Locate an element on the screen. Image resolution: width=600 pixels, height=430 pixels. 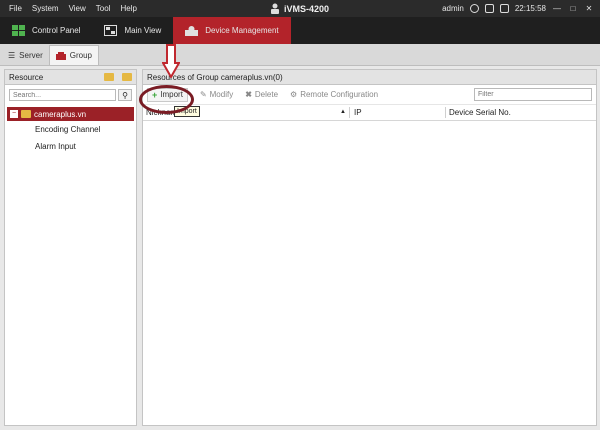
main-view-icon is located at coordinates (111, 30).